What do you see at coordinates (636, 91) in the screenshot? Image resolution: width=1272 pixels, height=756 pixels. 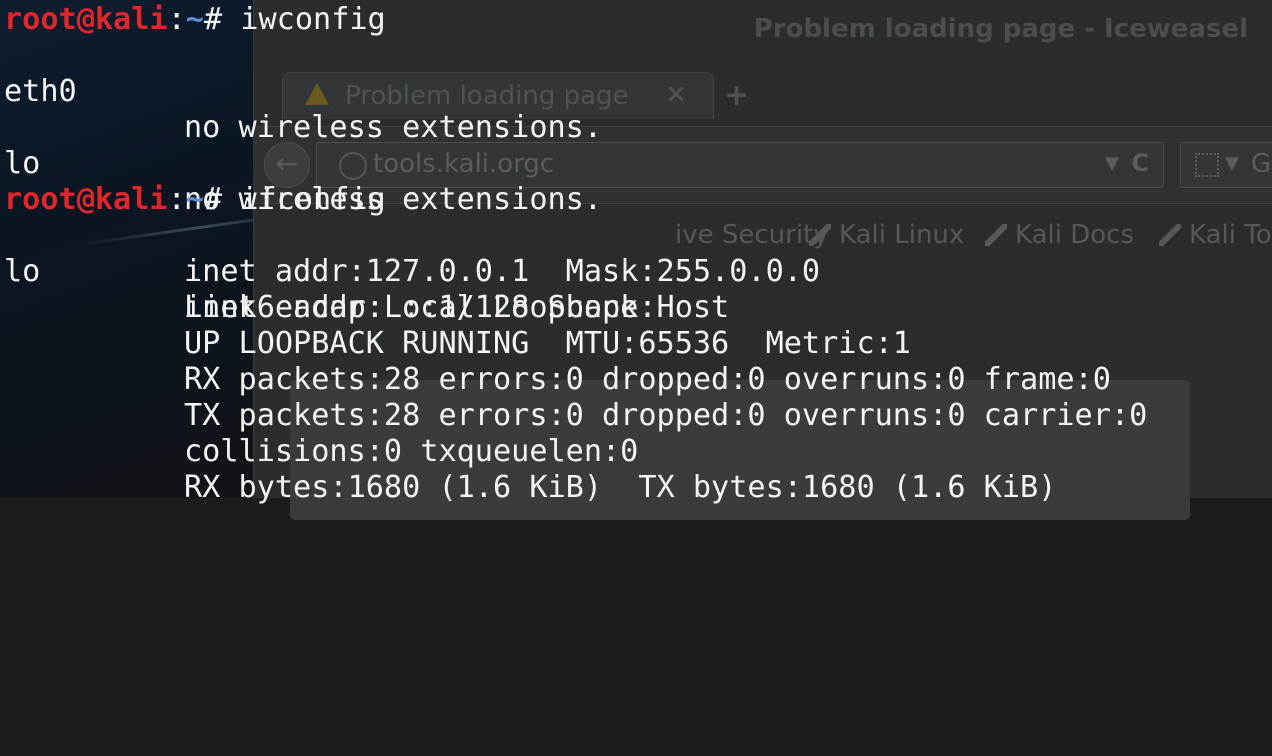 I see `output-line: eth0 no wireless extensions.` at bounding box center [636, 91].